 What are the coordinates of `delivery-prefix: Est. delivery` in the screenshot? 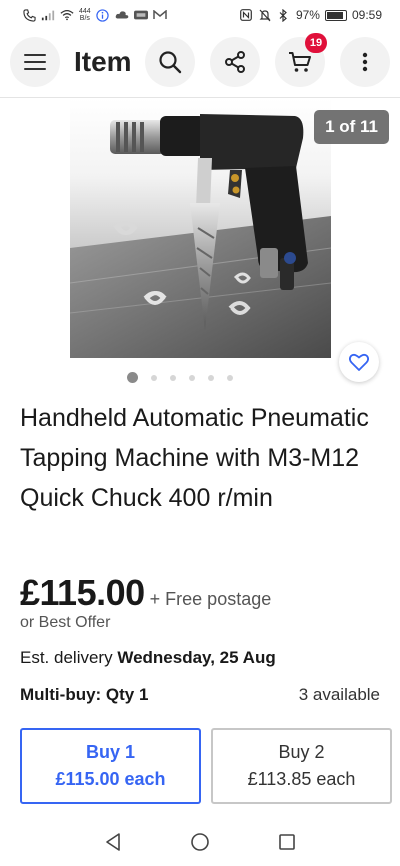 It's located at (66, 657).